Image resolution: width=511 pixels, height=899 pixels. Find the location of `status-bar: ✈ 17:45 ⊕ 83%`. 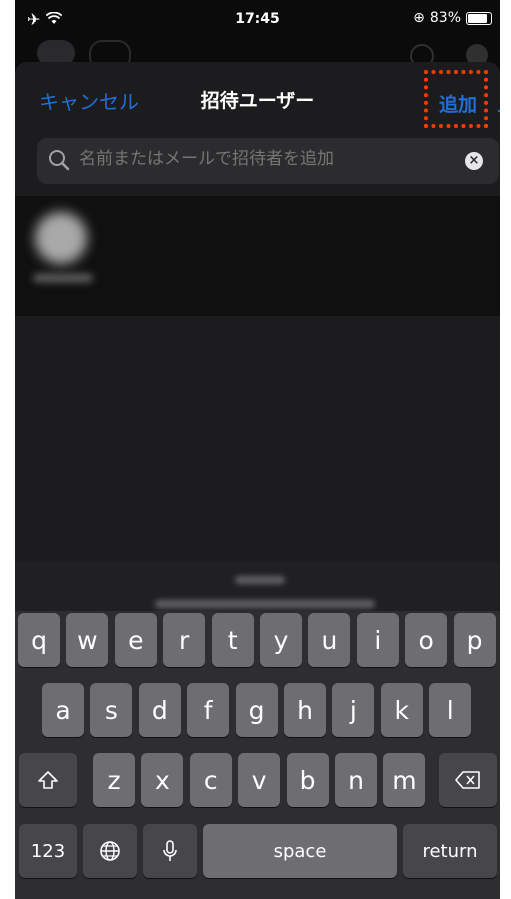

status-bar: ✈ 17:45 ⊕ 83% is located at coordinates (257, 18).